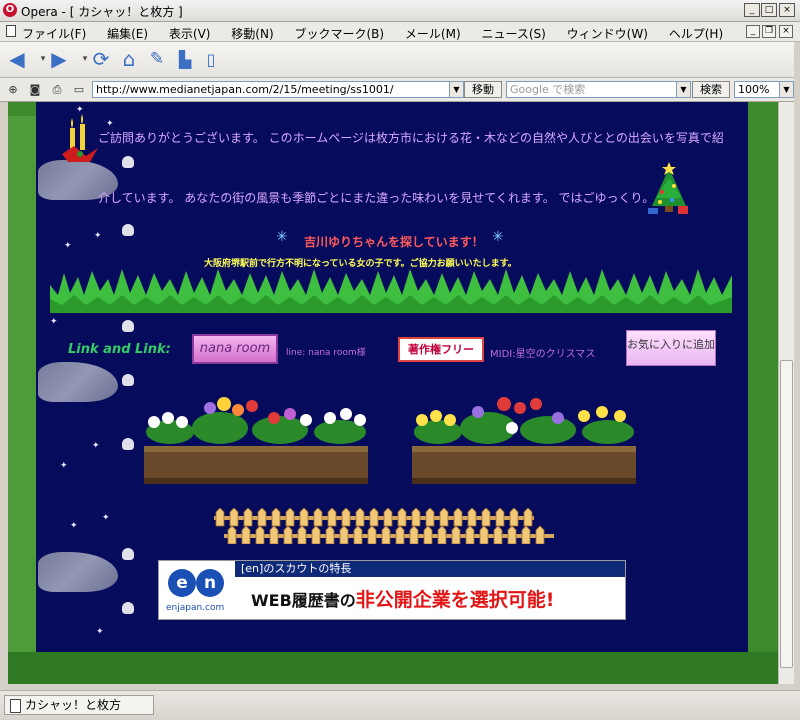  Describe the element at coordinates (35, 90) in the screenshot. I see `camera-icon: ◙` at that location.